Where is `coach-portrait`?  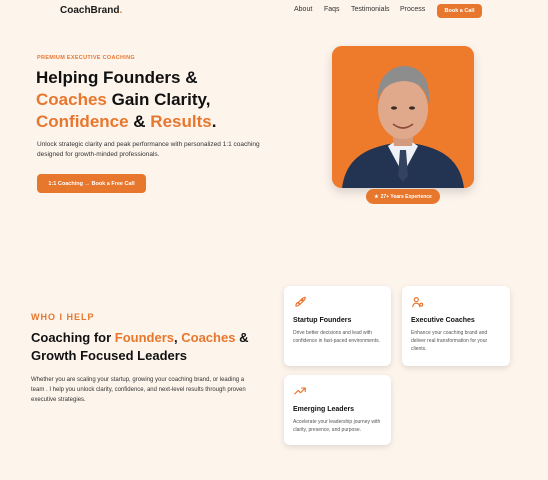 coach-portrait is located at coordinates (403, 117).